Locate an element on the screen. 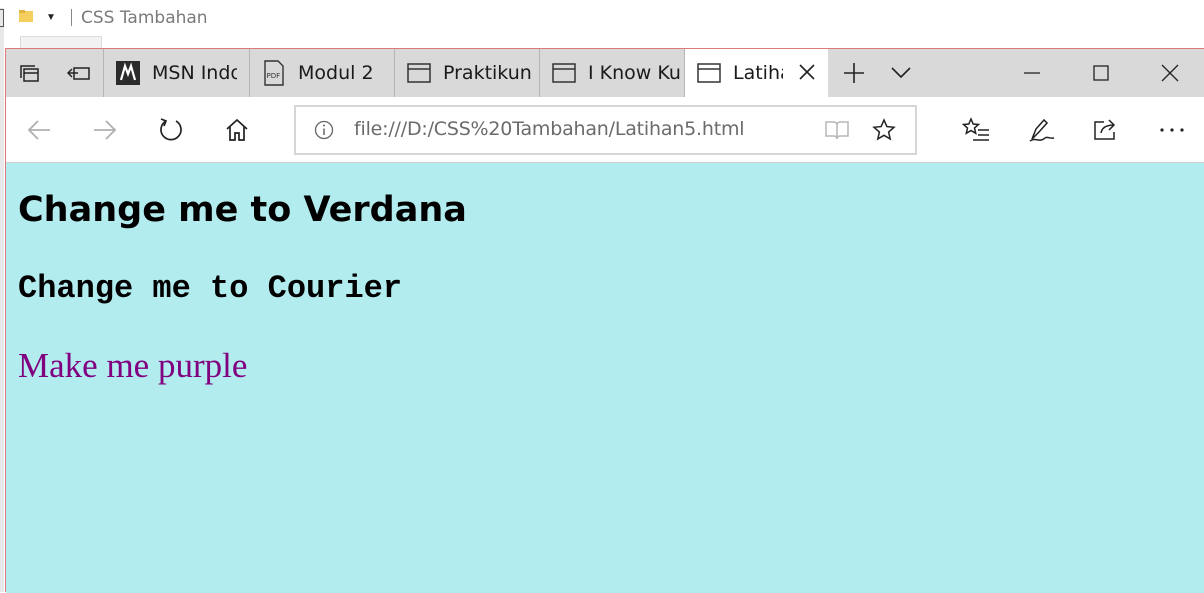 The height and width of the screenshot is (593, 1204). close-icon is located at coordinates (1170, 73).